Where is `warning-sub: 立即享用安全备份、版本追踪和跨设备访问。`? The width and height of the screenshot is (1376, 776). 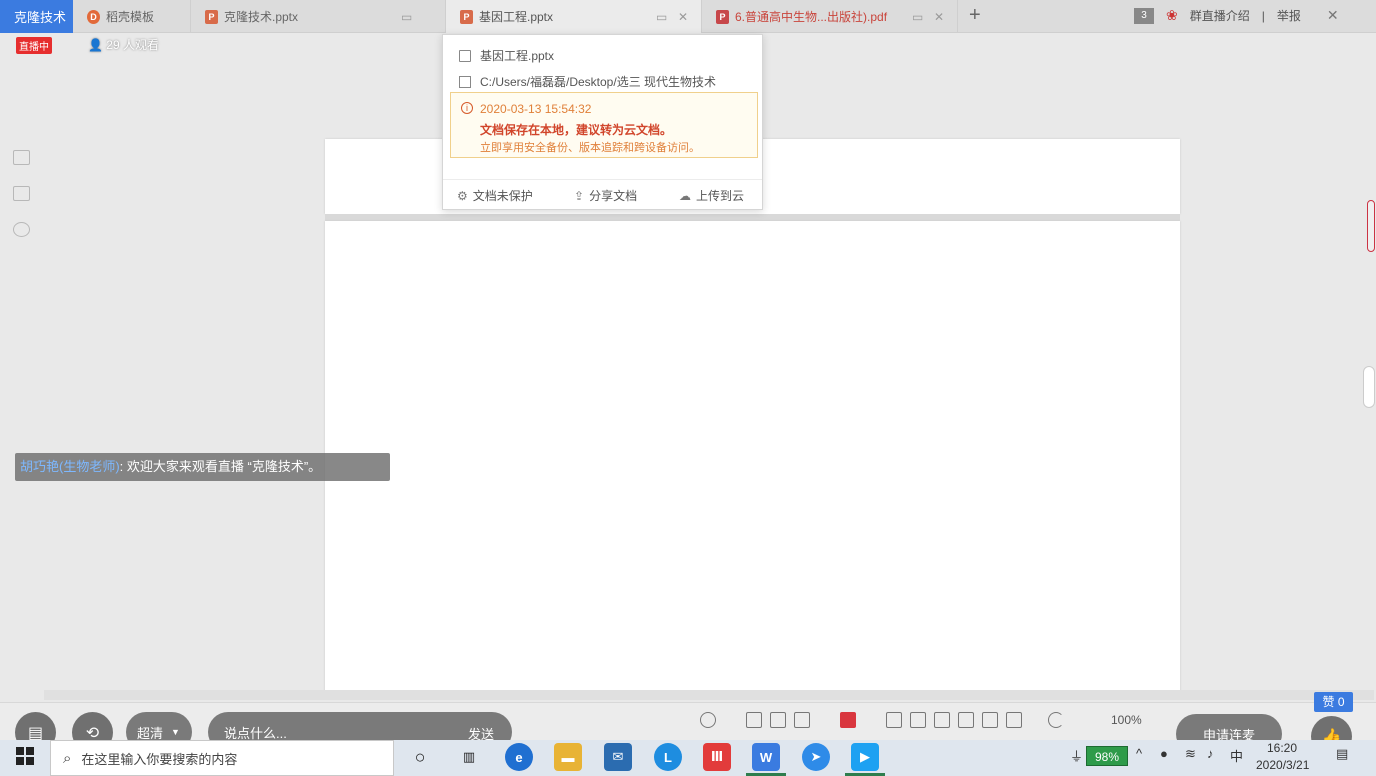
warning-sub: 立即享用安全备份、版本追踪和跨设备访问。 is located at coordinates (590, 148).